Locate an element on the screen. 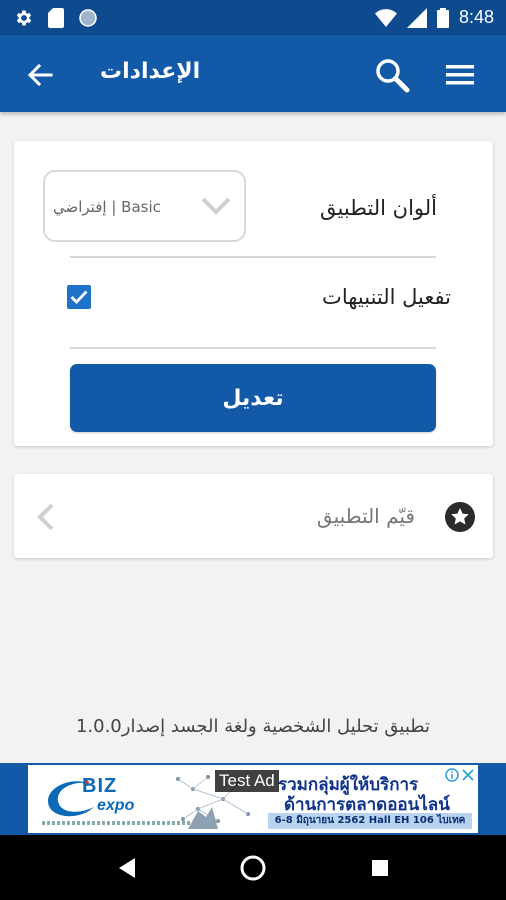 The width and height of the screenshot is (506, 900). rate-app-card: قيّم التطبيق is located at coordinates (253, 516).